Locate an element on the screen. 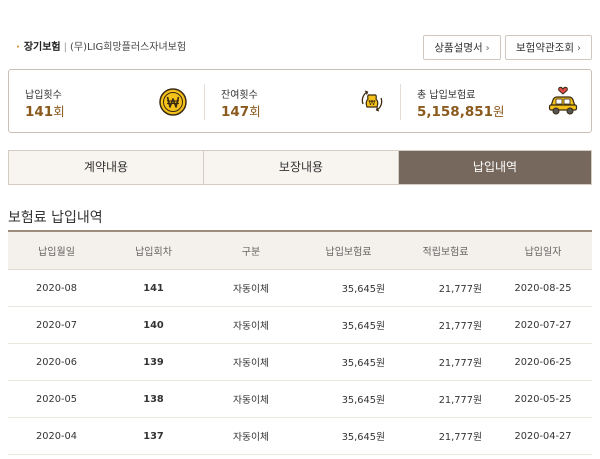 Image resolution: width=600 pixels, height=459 pixels. total-premium-value: 5,158,851원 is located at coordinates (461, 112).